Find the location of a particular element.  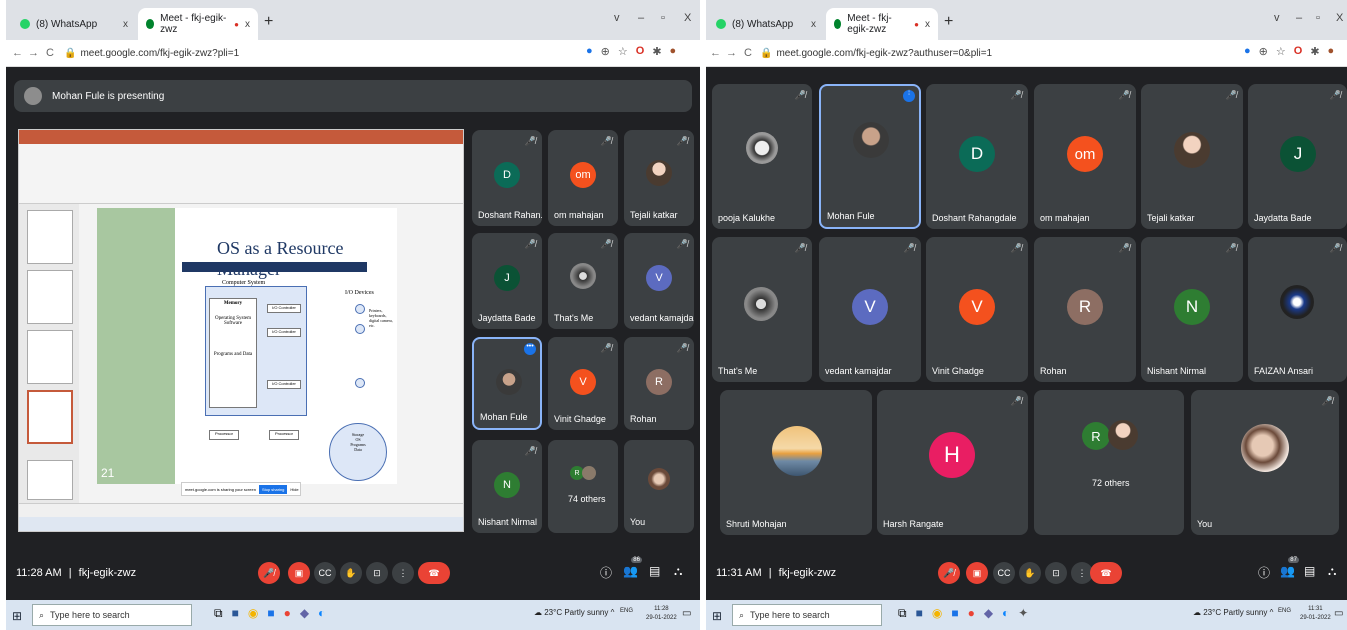

taskbar-clock: 11:28 29-01-2022 is located at coordinates (661, 614).